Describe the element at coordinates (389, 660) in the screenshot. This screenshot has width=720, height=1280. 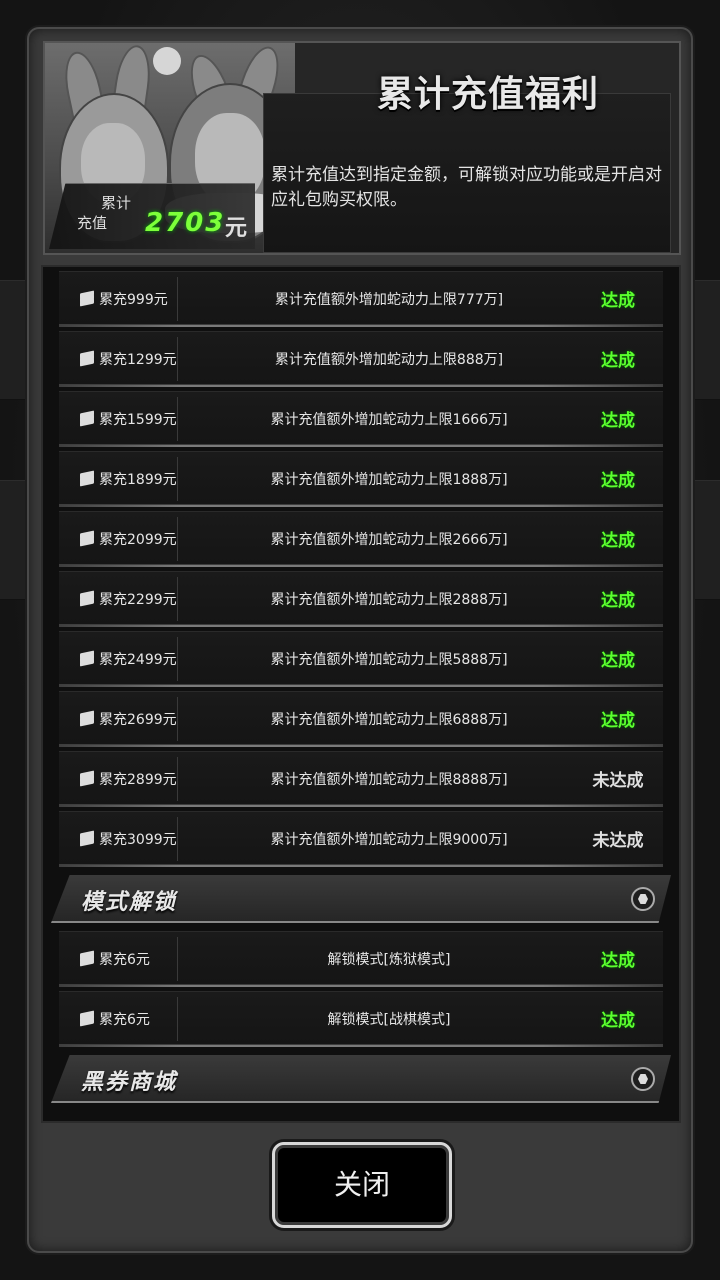
I see `reward-text: 累计充值额外增加蛇动力上限5888万]` at that location.